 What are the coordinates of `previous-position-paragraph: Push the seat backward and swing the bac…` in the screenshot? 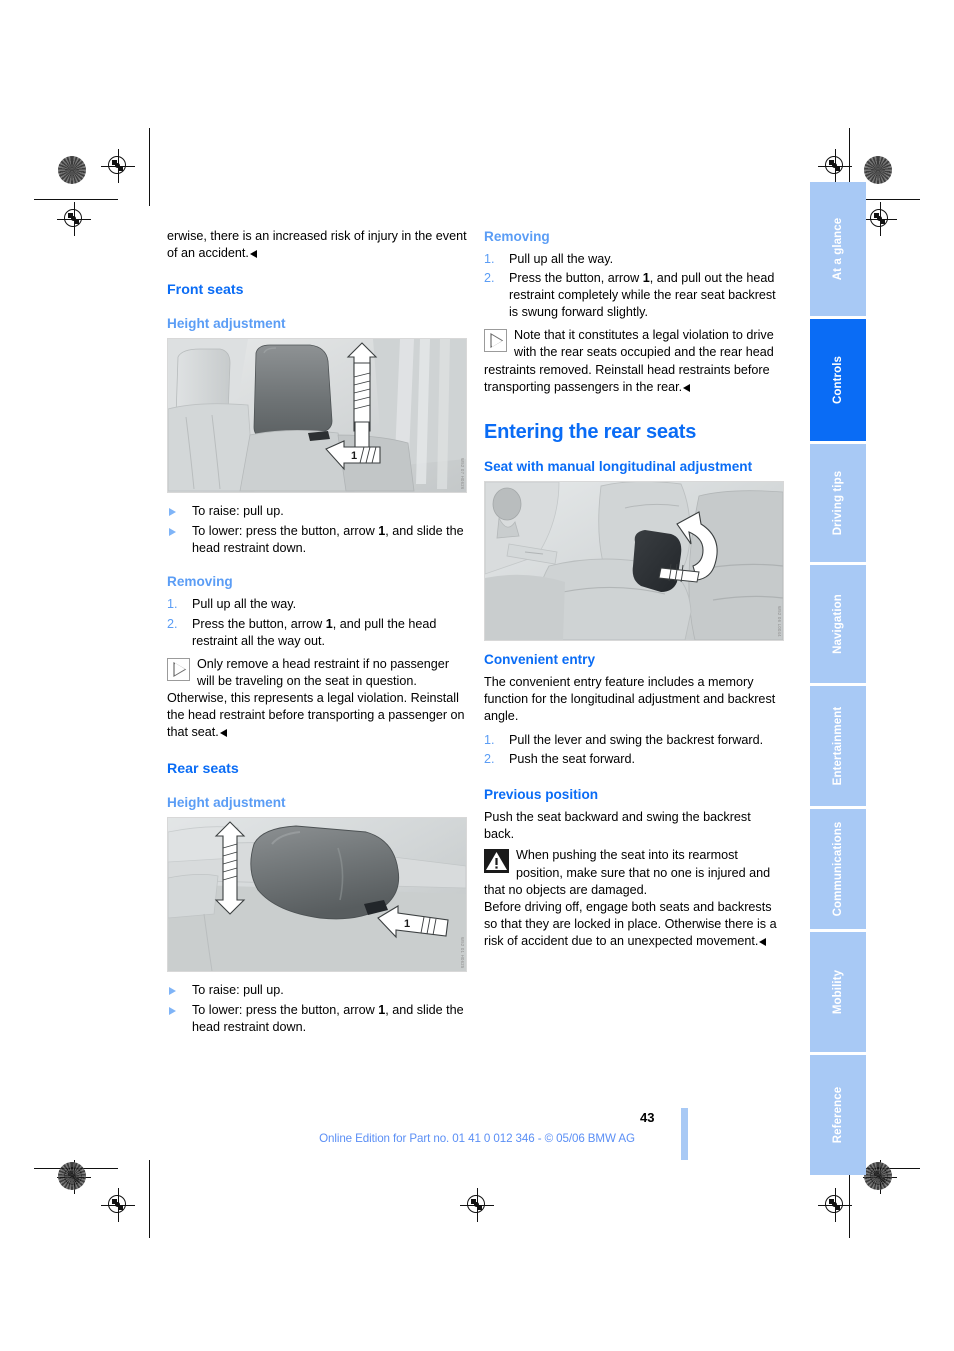 It's located at (617, 826).